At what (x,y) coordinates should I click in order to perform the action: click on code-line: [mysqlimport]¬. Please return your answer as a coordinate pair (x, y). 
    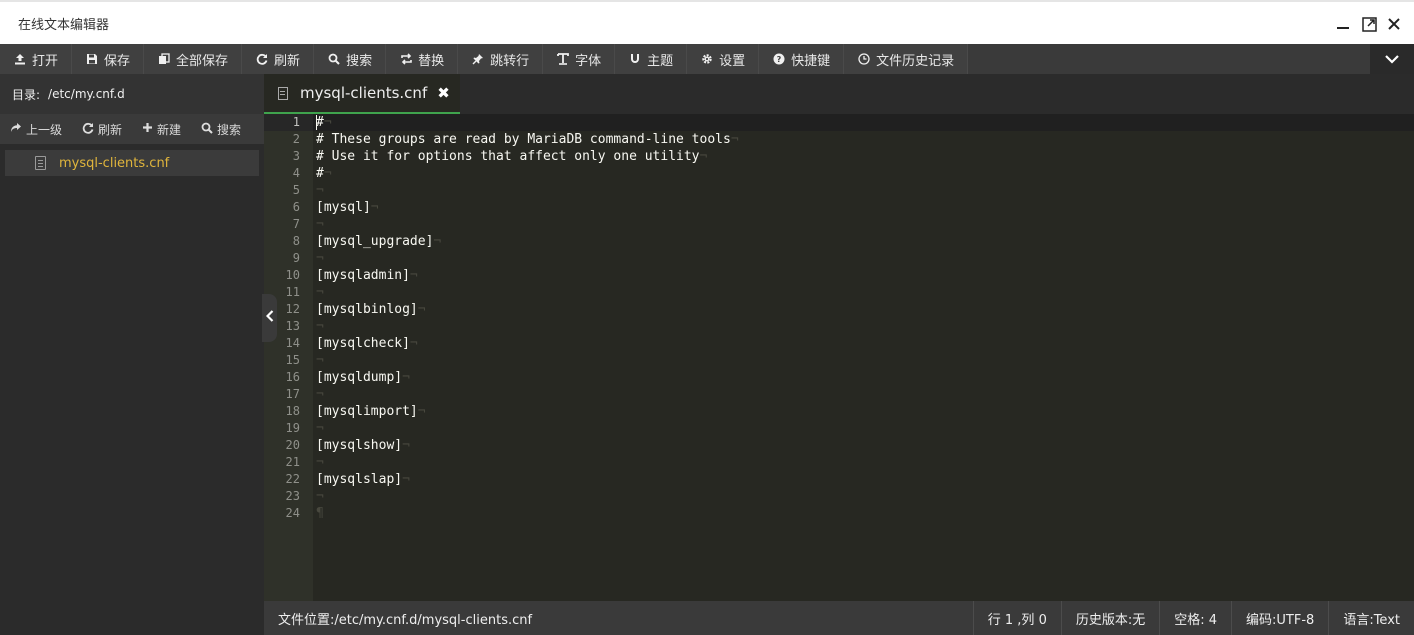
    Looking at the image, I should click on (863, 411).